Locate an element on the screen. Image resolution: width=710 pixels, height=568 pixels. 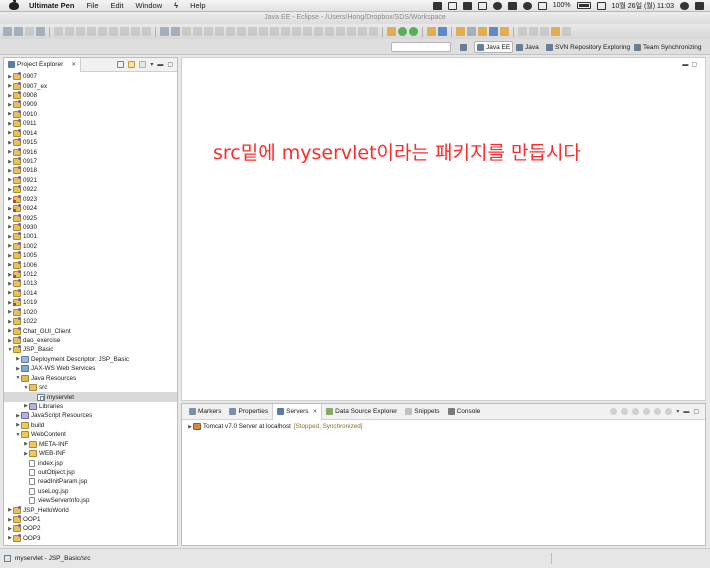
tree-item: useLog.jsp is located at coordinates (90, 491).